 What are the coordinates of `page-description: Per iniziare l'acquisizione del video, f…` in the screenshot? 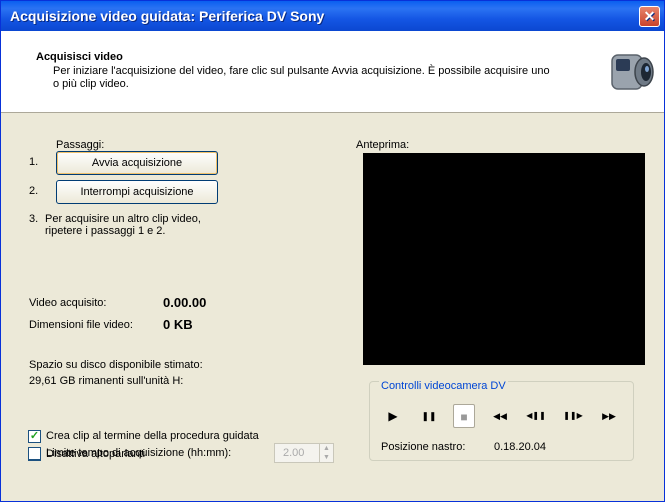 It's located at (301, 77).